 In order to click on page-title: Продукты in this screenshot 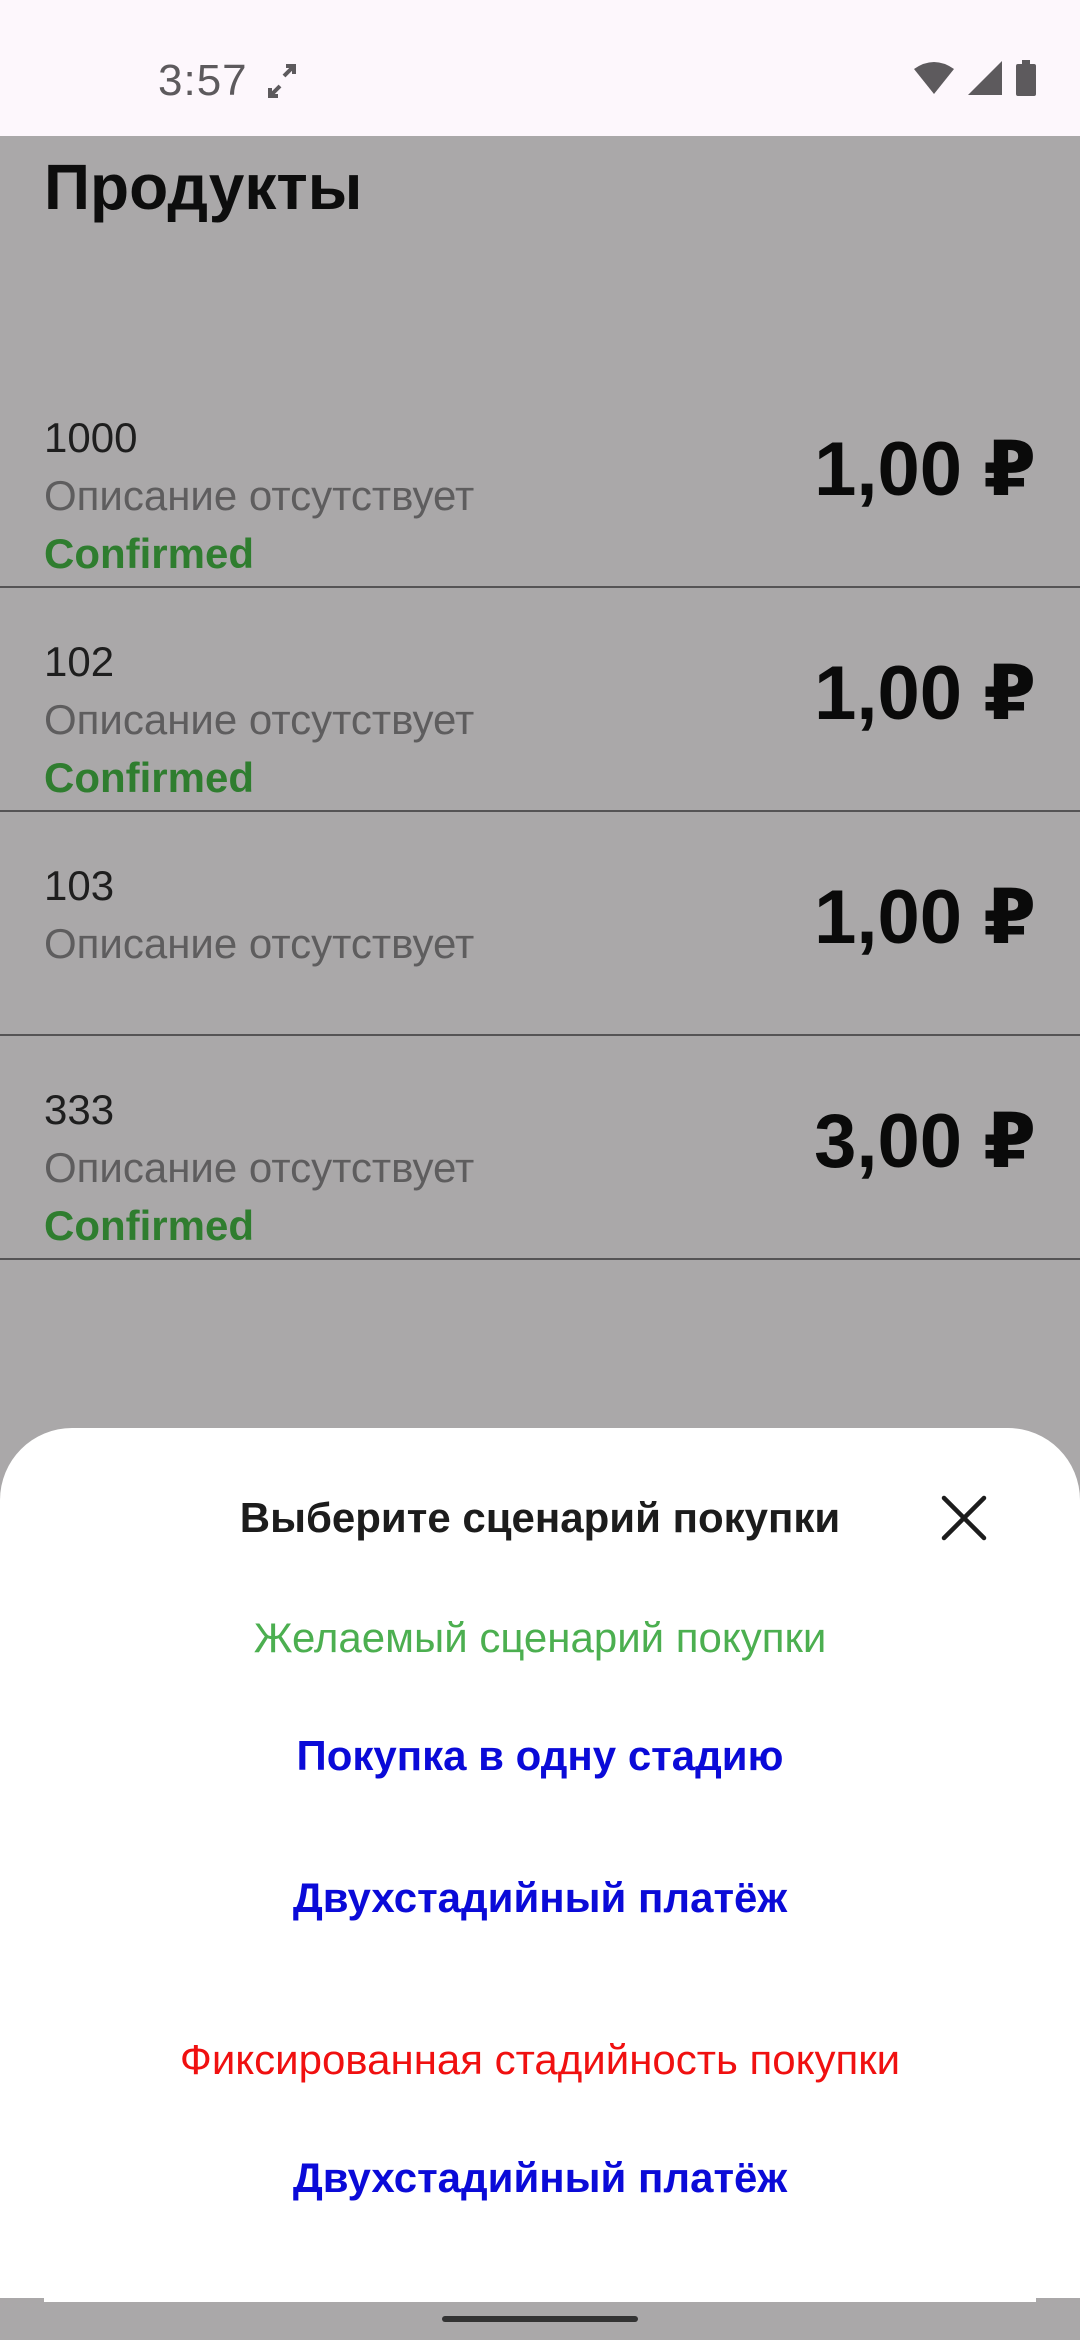, I will do `click(203, 187)`.